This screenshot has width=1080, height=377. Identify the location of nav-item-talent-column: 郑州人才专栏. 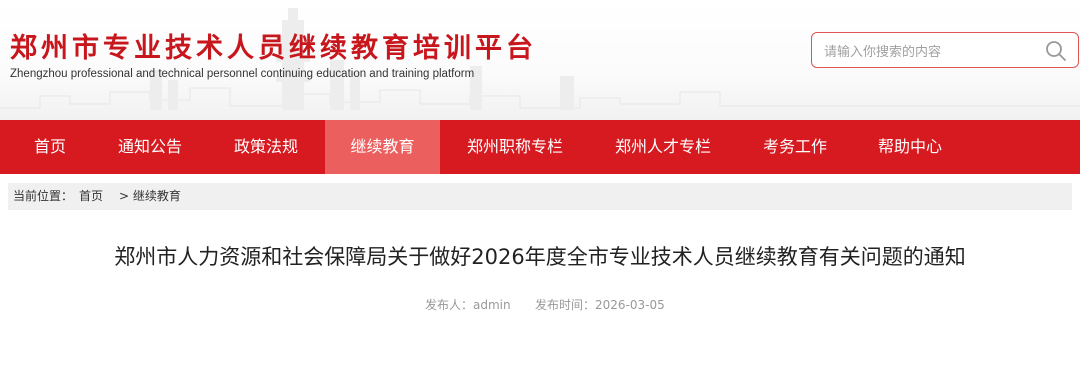
(663, 147).